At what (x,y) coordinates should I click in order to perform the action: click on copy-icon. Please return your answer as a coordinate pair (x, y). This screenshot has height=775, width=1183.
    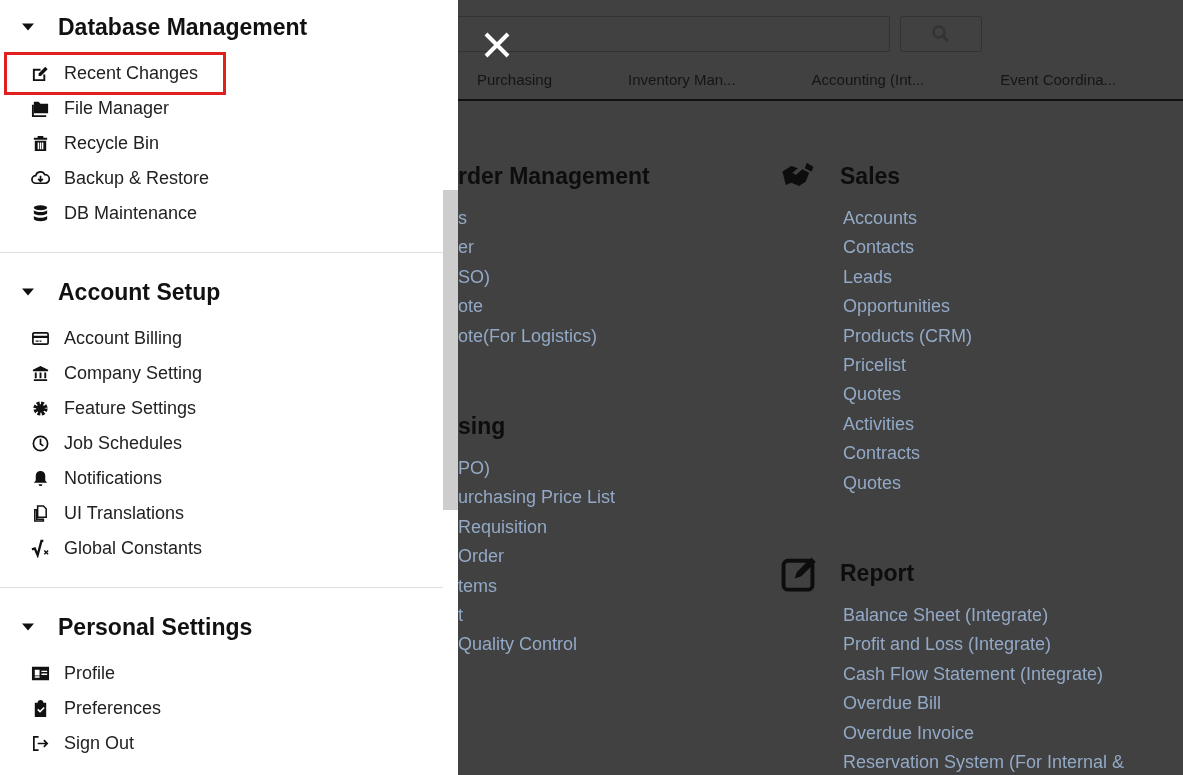
    Looking at the image, I should click on (40, 513).